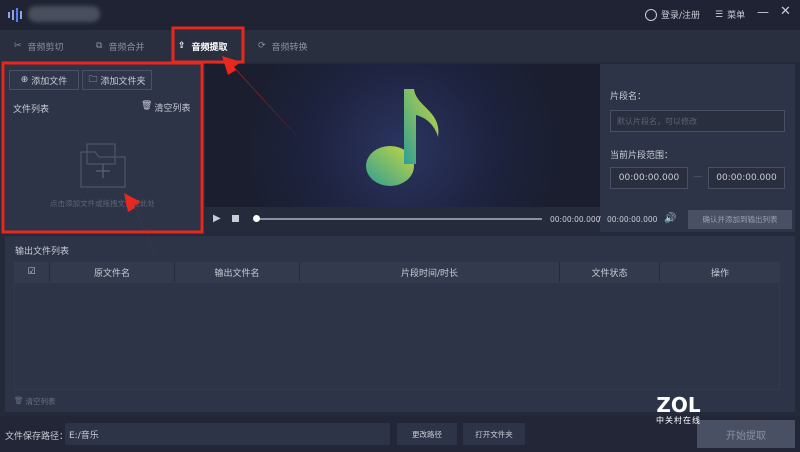 The height and width of the screenshot is (452, 800). What do you see at coordinates (746, 178) in the screenshot?
I see `end-time-input: 00:00:00.000` at bounding box center [746, 178].